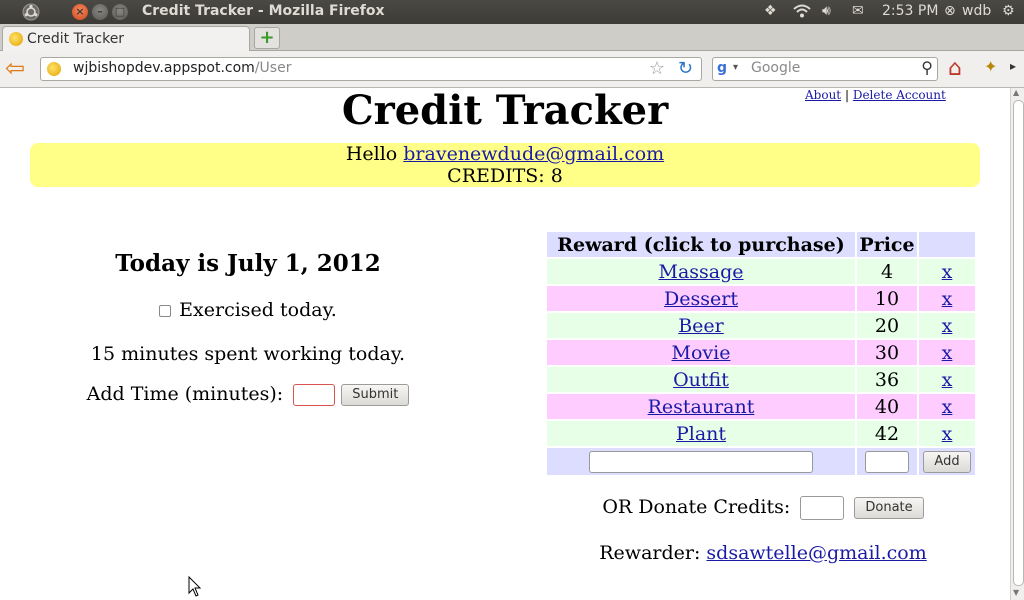 Image resolution: width=1024 pixels, height=600 pixels. Describe the element at coordinates (826, 11) in the screenshot. I see `volume-icon: 🔊︎` at that location.